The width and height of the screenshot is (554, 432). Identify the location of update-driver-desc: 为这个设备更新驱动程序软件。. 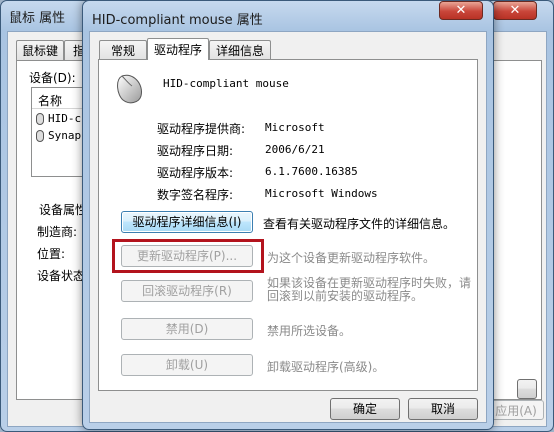
(351, 258).